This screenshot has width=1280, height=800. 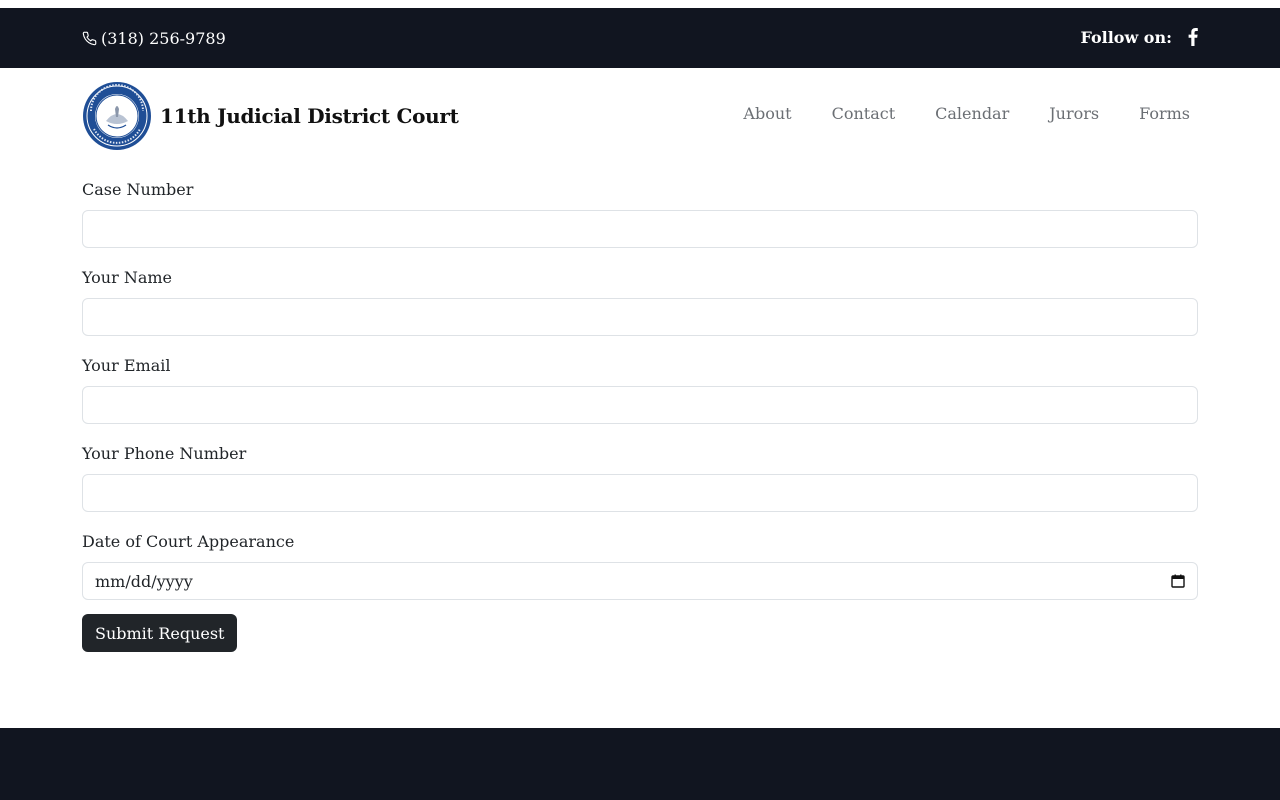 I want to click on email-field: Your Email, so click(x=640, y=396).